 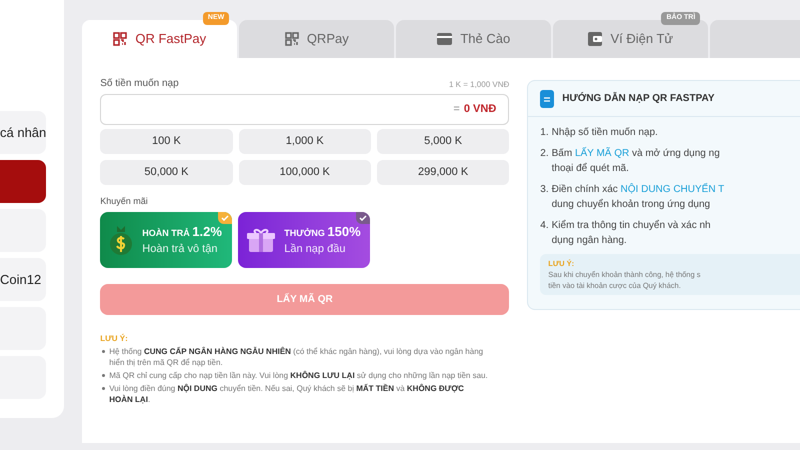 I want to click on note-text: Hệ thống CUNG CẤP NGÂN HÀNG NGẪU NHIÊN (có thể khác ngân hàng), vui lòng dựa vào ngân hàng hiển thị trên mã QR để nạp tiền., so click(x=296, y=357).